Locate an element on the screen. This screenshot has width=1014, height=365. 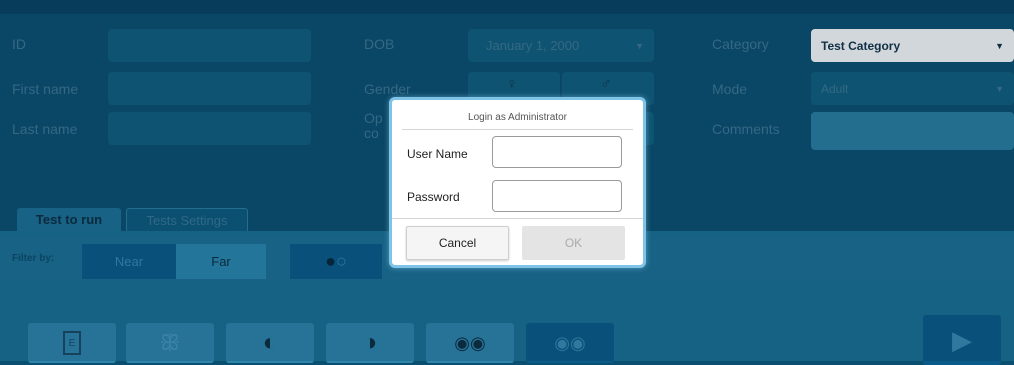
dialog-title: Login as Administrator is located at coordinates (517, 117).